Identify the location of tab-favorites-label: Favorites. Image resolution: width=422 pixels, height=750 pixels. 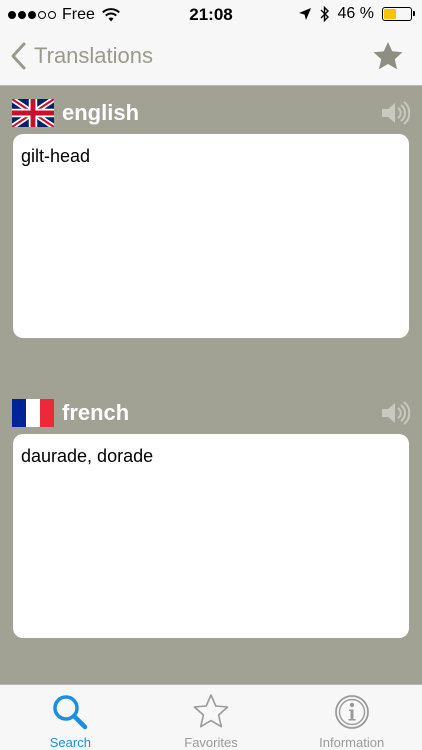
(211, 742).